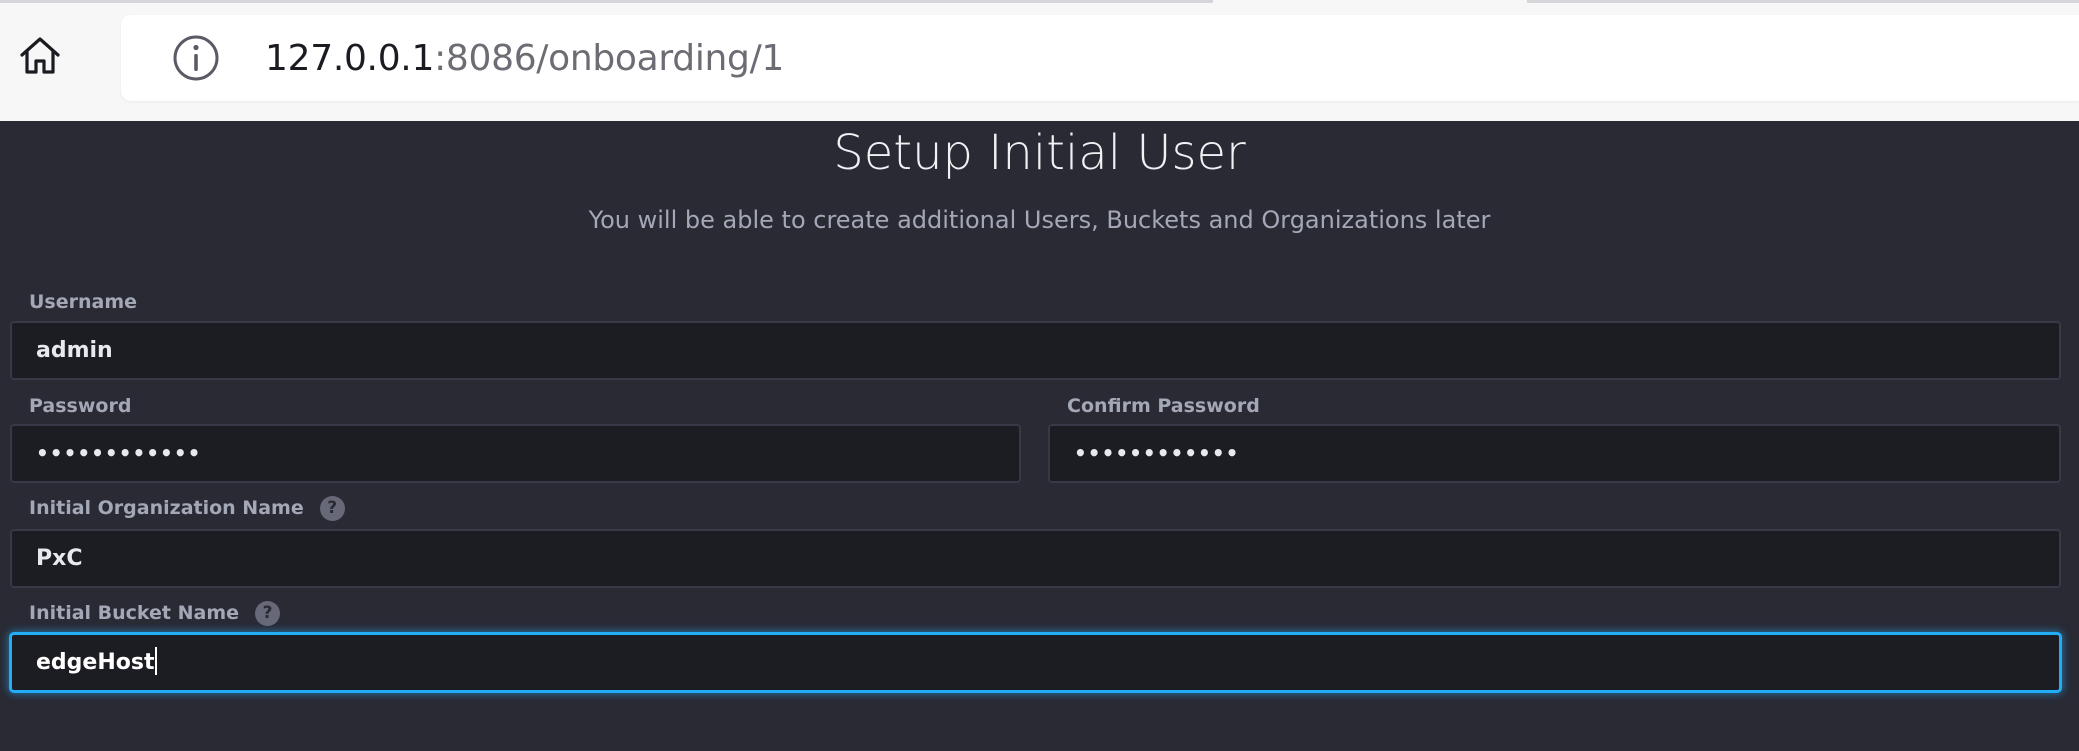 This screenshot has width=2079, height=751. I want to click on username-input: admin, so click(1035, 350).